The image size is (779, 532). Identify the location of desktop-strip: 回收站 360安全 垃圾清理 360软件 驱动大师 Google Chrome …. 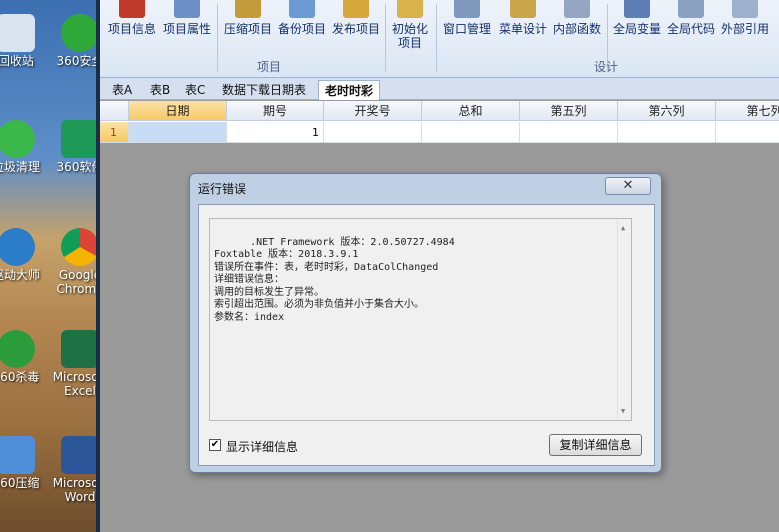
(50, 266).